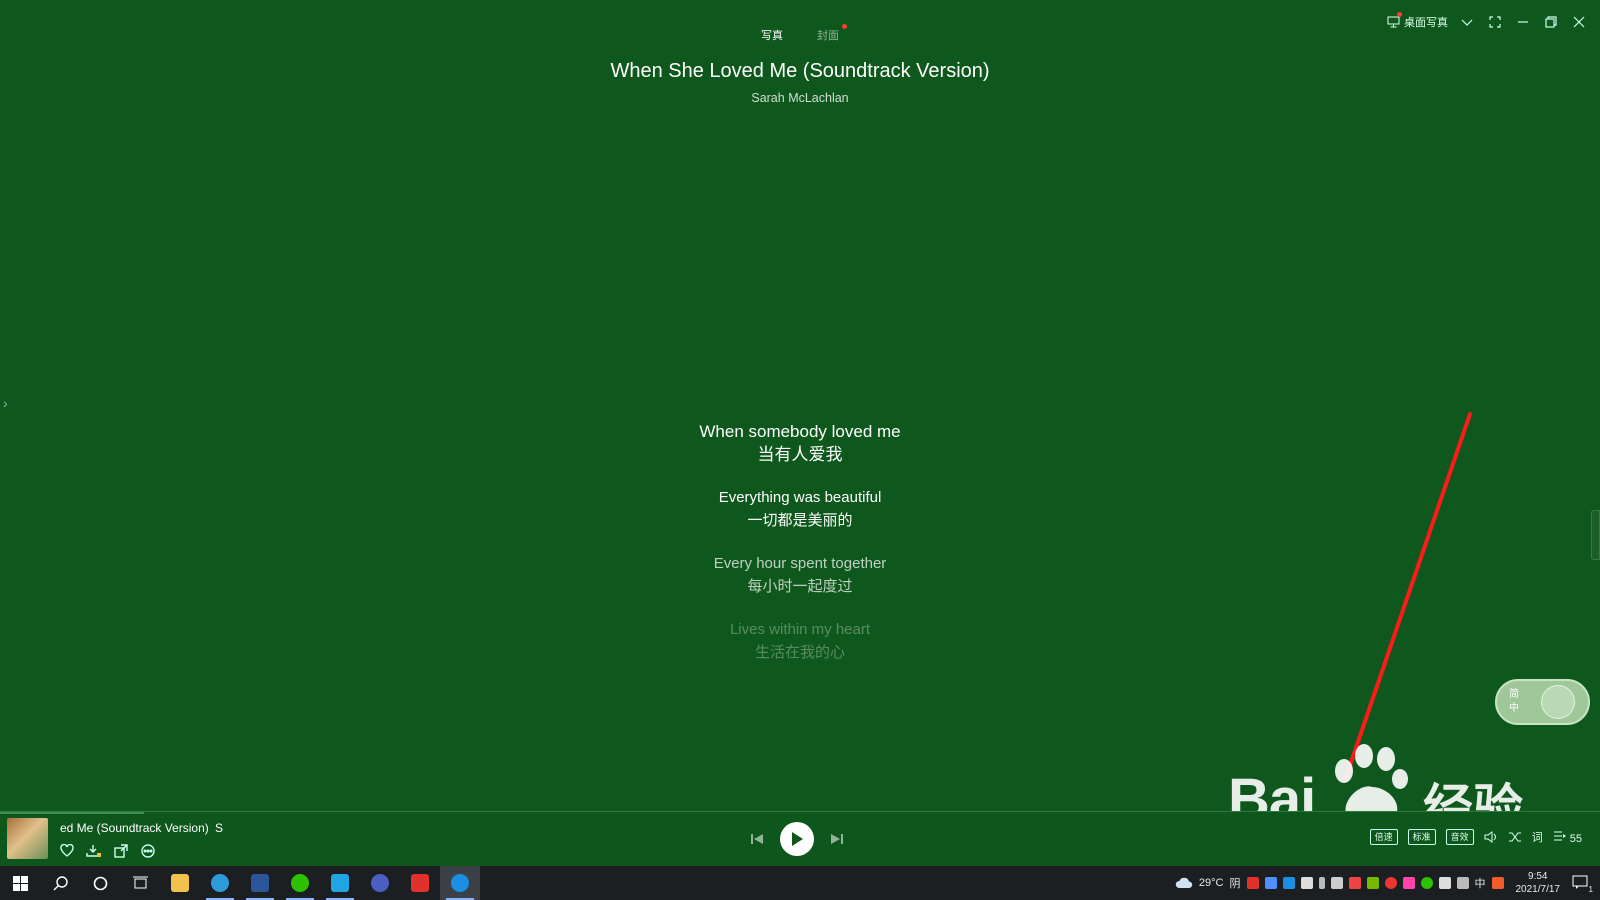  Describe the element at coordinates (800, 443) in the screenshot. I see `lyric-line-current: When somebody loved me 当有人爱我` at that location.